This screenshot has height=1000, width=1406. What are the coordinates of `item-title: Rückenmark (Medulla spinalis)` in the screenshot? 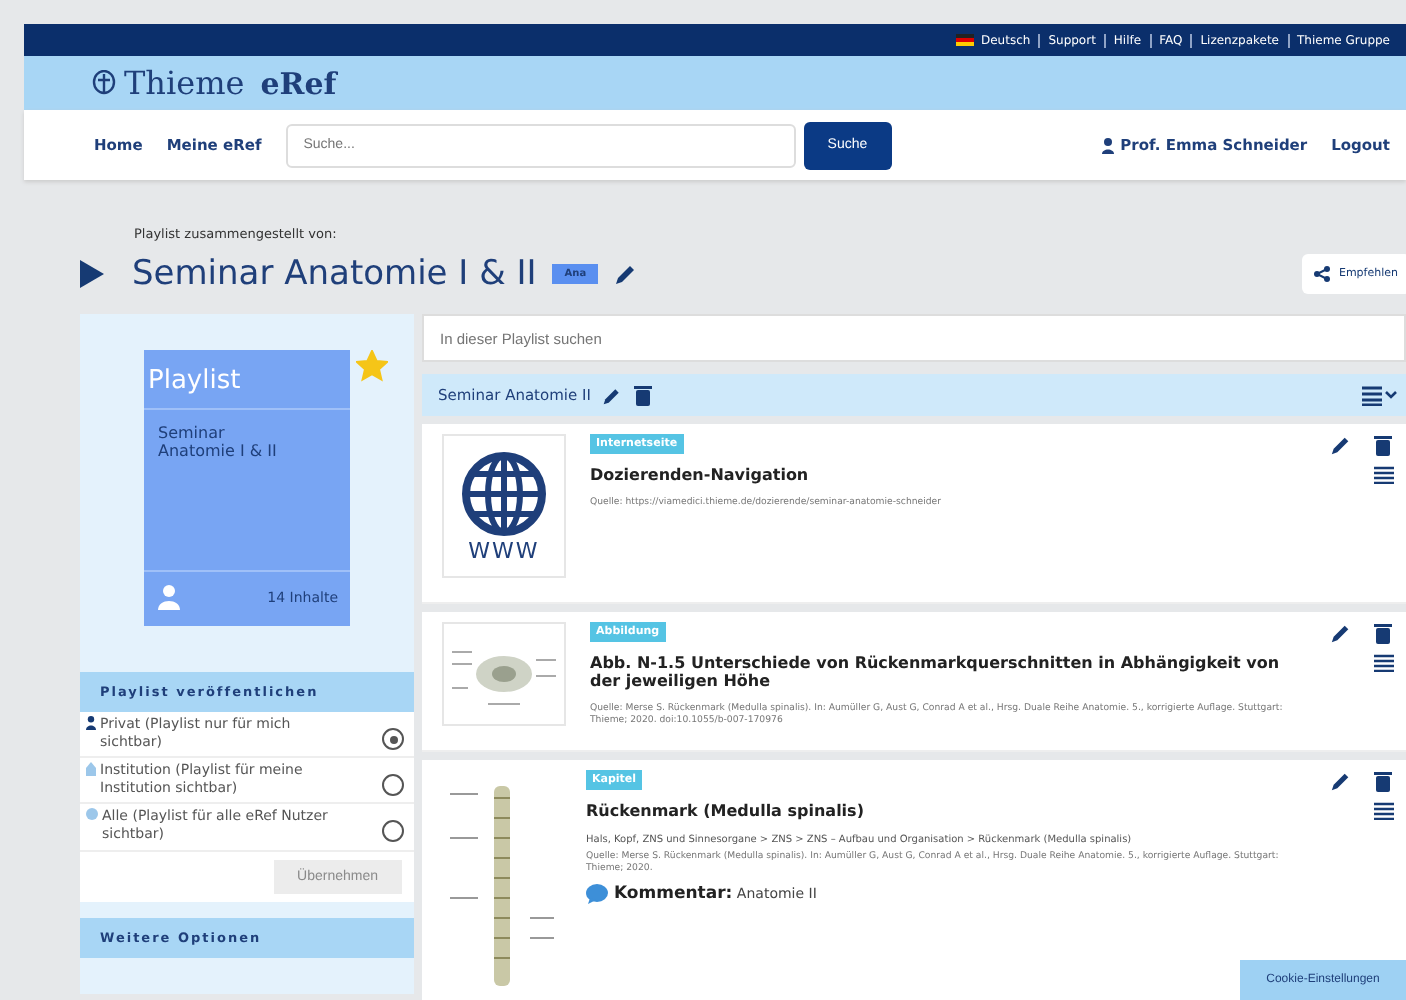 It's located at (725, 811).